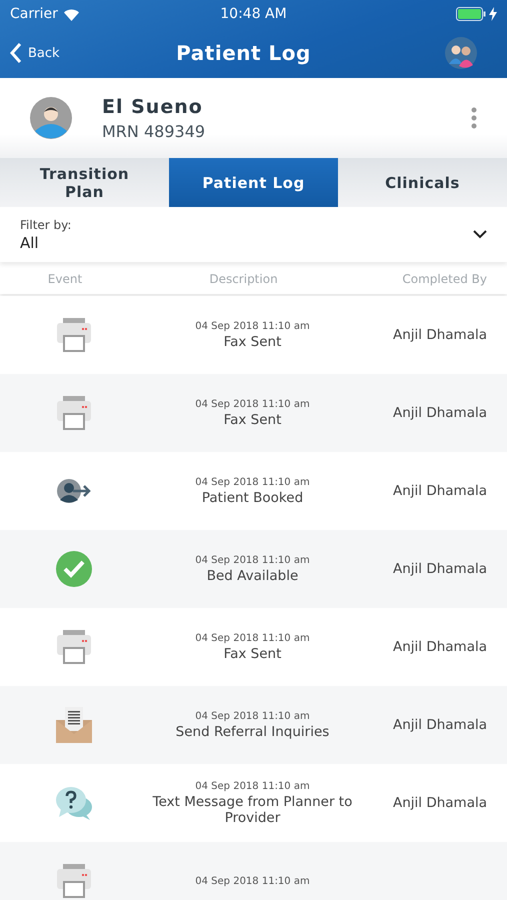  I want to click on carrier-label: Carrier, so click(34, 14).